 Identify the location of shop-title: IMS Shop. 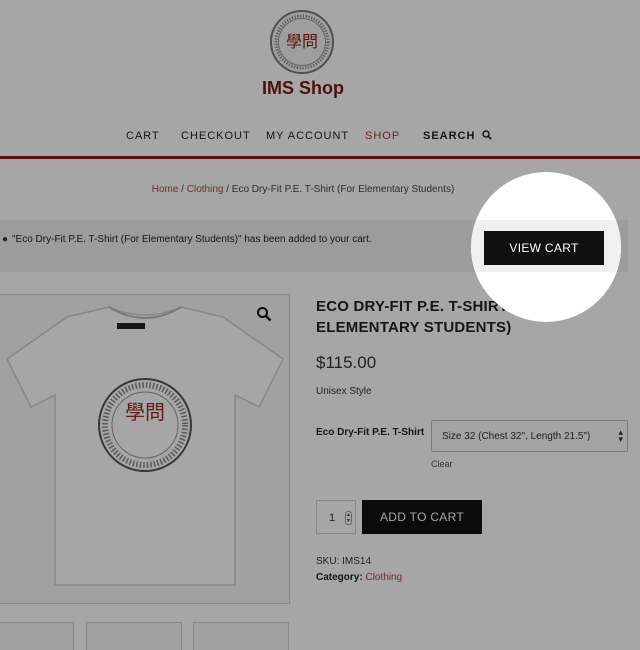
(303, 88).